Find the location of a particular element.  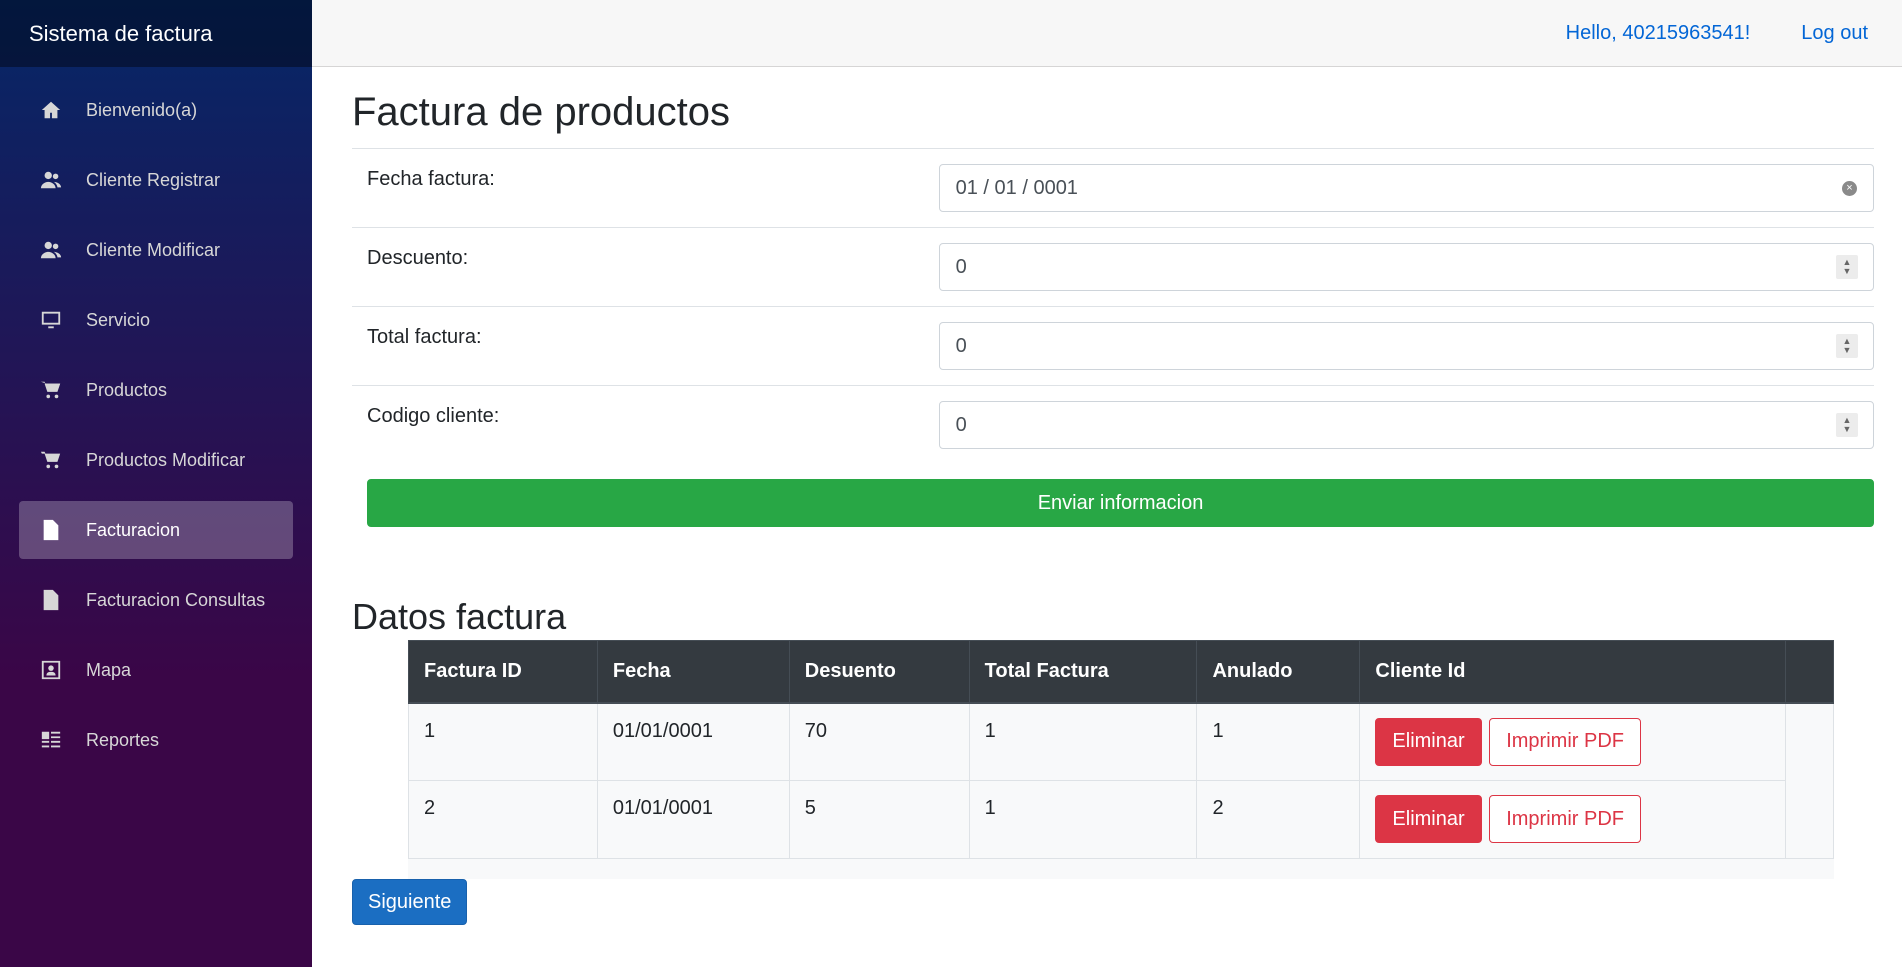

sidebar-item-reportes: Reportes is located at coordinates (156, 740).